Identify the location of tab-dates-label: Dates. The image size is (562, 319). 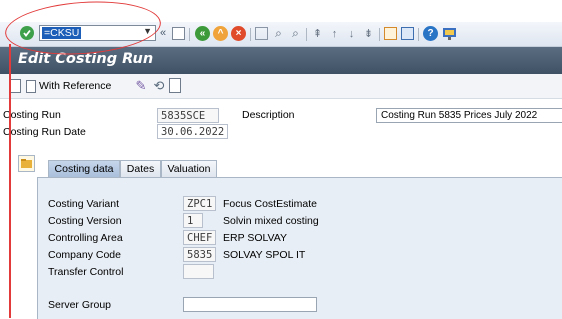
(140, 169).